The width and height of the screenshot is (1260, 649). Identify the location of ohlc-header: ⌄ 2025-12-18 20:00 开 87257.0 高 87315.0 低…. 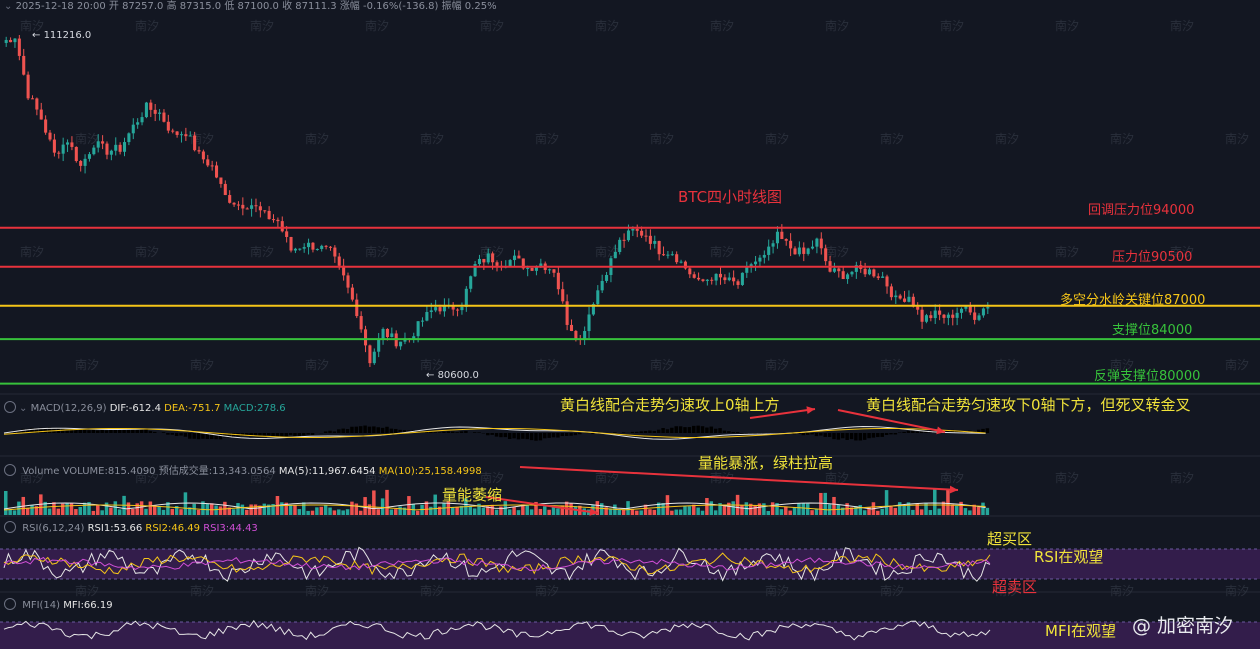
(250, 6).